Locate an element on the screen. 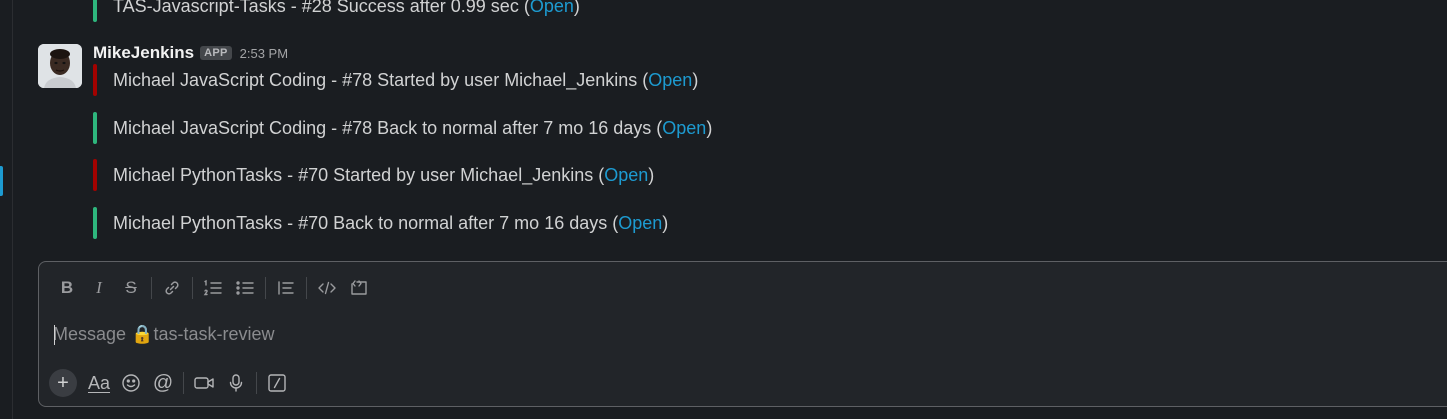  link-button is located at coordinates (172, 288).